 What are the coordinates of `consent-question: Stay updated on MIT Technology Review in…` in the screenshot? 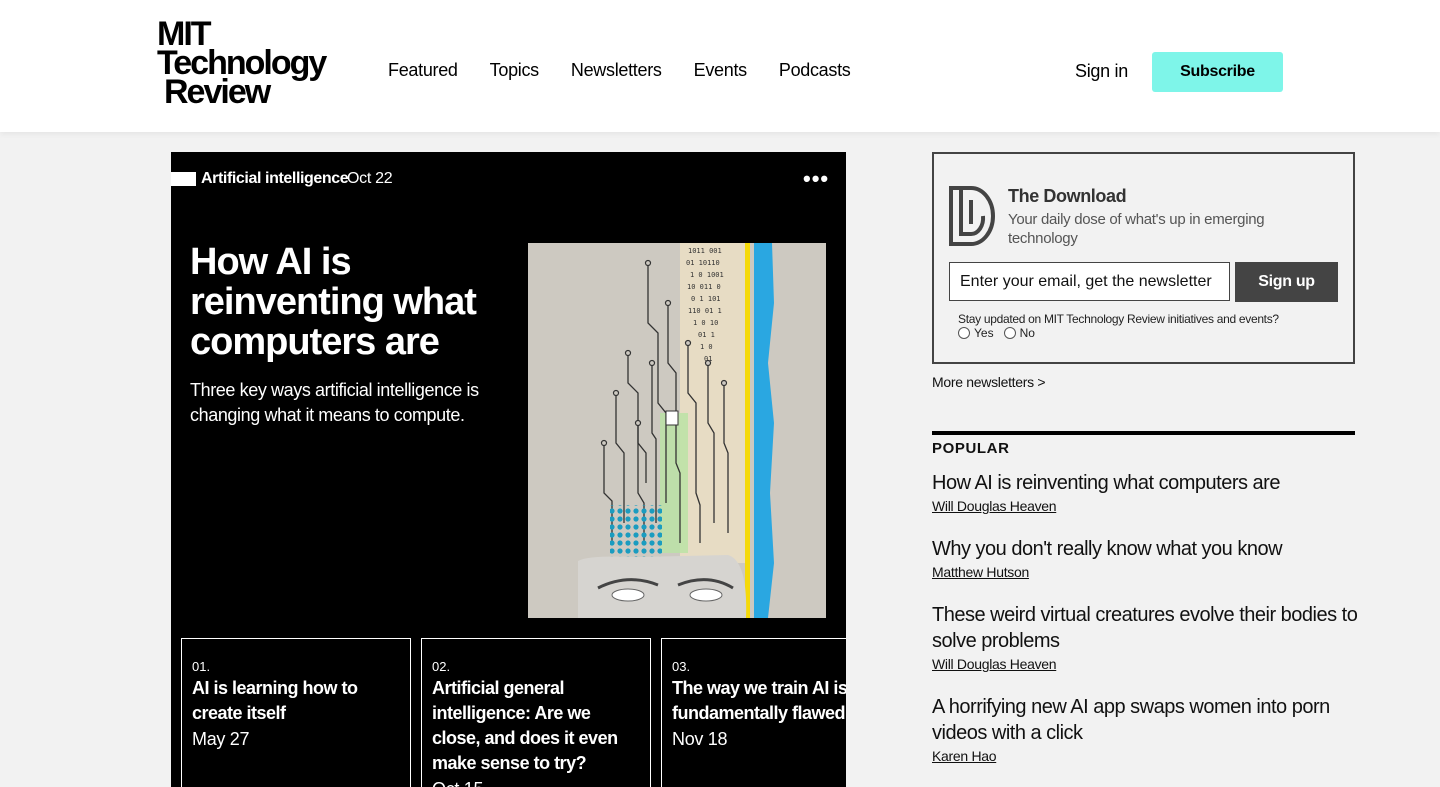 It's located at (1118, 319).